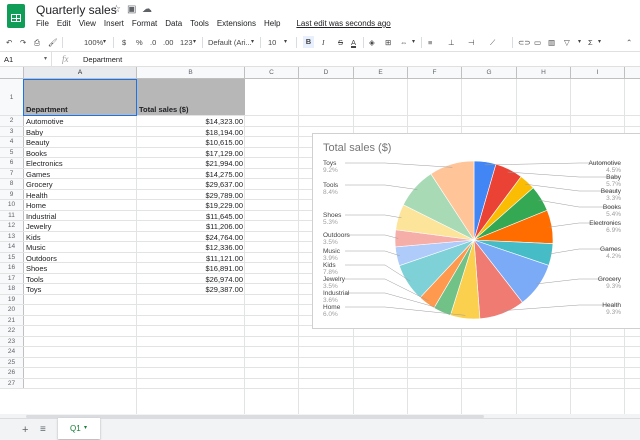 The width and height of the screenshot is (640, 440). Describe the element at coordinates (191, 97) in the screenshot. I see `cell-total-sales: Total sales ($)` at that location.